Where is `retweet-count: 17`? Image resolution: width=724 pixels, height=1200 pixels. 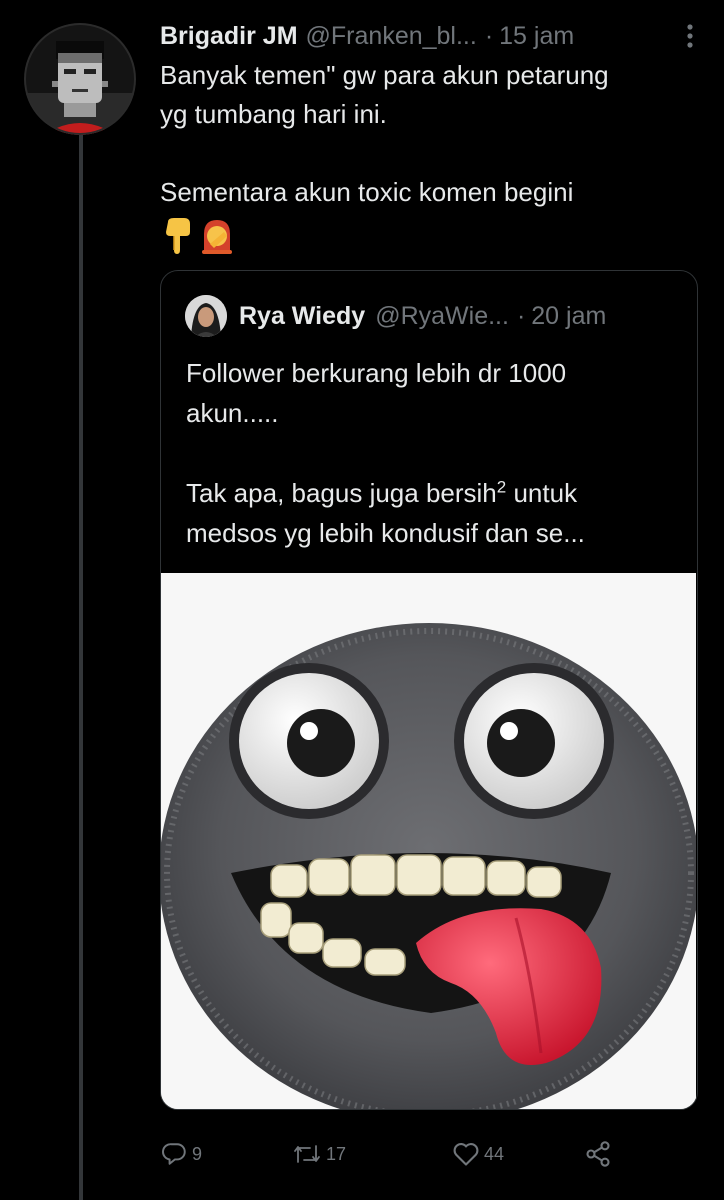 retweet-count: 17 is located at coordinates (336, 1153).